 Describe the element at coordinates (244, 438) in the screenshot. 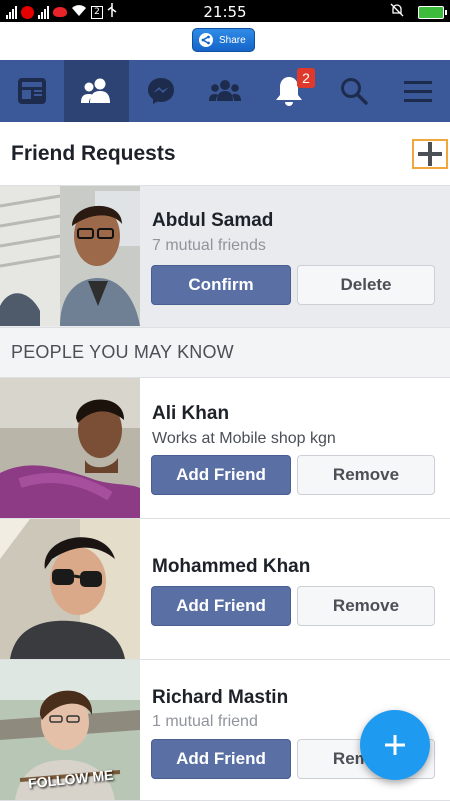

I see `suggestion-subtitle: Works at Mobile shop kgn` at that location.